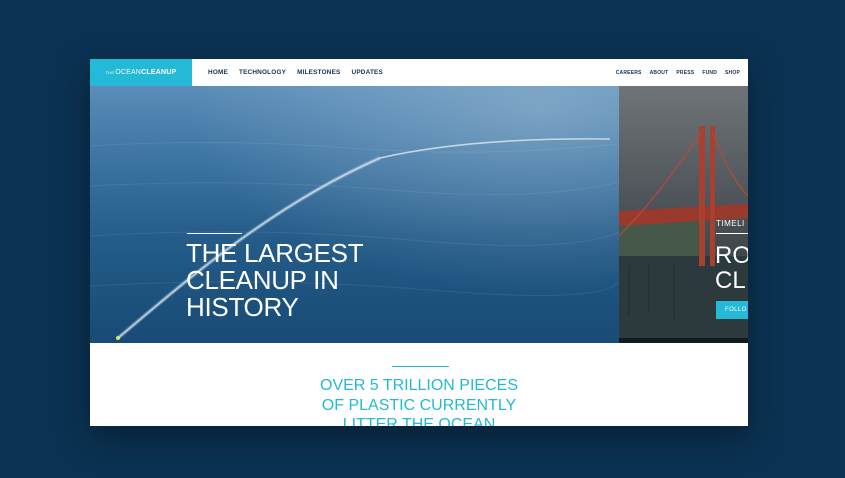 The height and width of the screenshot is (478, 845). I want to click on nav-about: ABOUT, so click(659, 73).